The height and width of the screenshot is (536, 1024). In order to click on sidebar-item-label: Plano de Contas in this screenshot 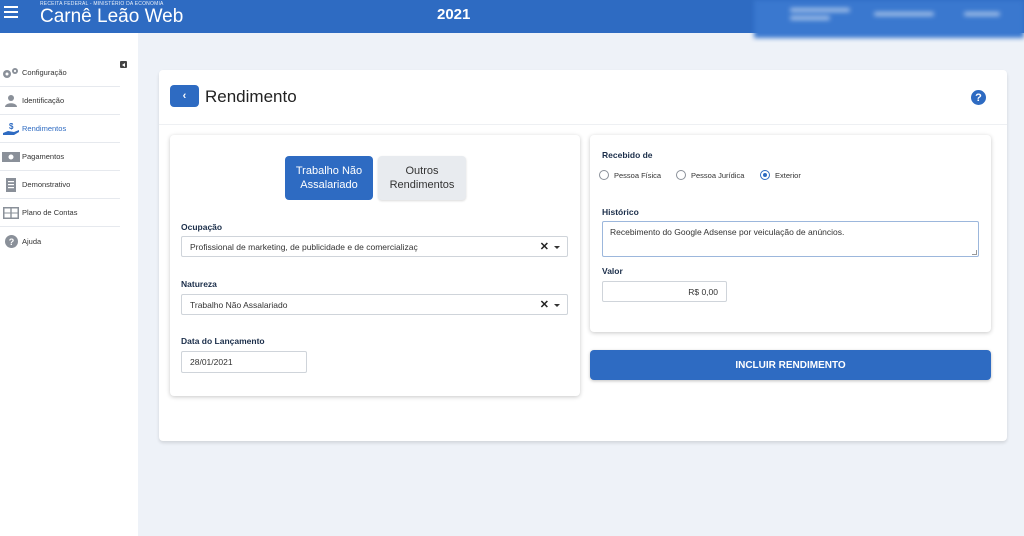, I will do `click(50, 212)`.